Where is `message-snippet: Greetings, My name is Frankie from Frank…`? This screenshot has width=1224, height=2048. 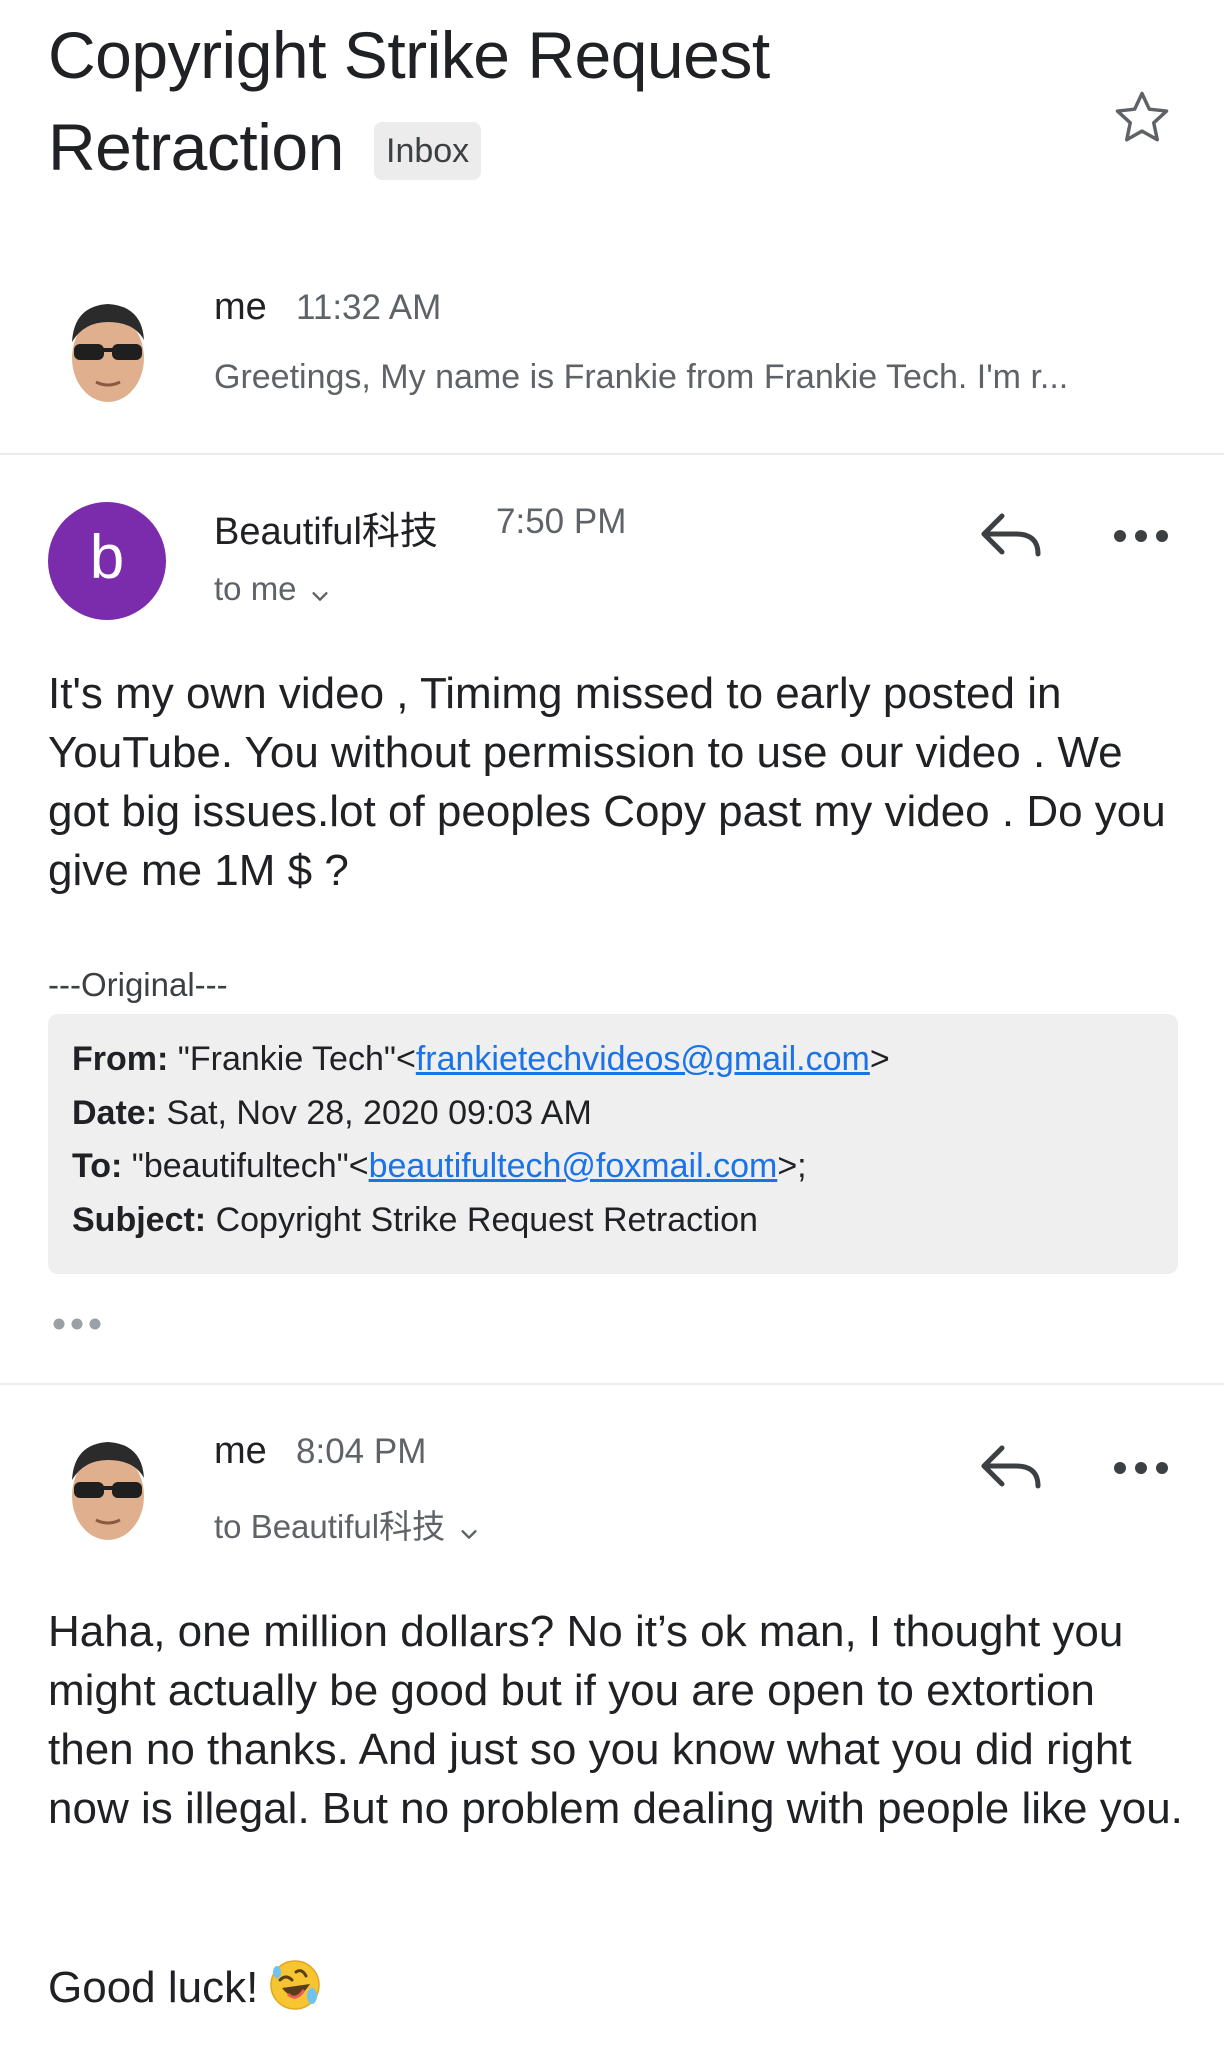 message-snippet: Greetings, My name is Frankie from Frank… is located at coordinates (641, 377).